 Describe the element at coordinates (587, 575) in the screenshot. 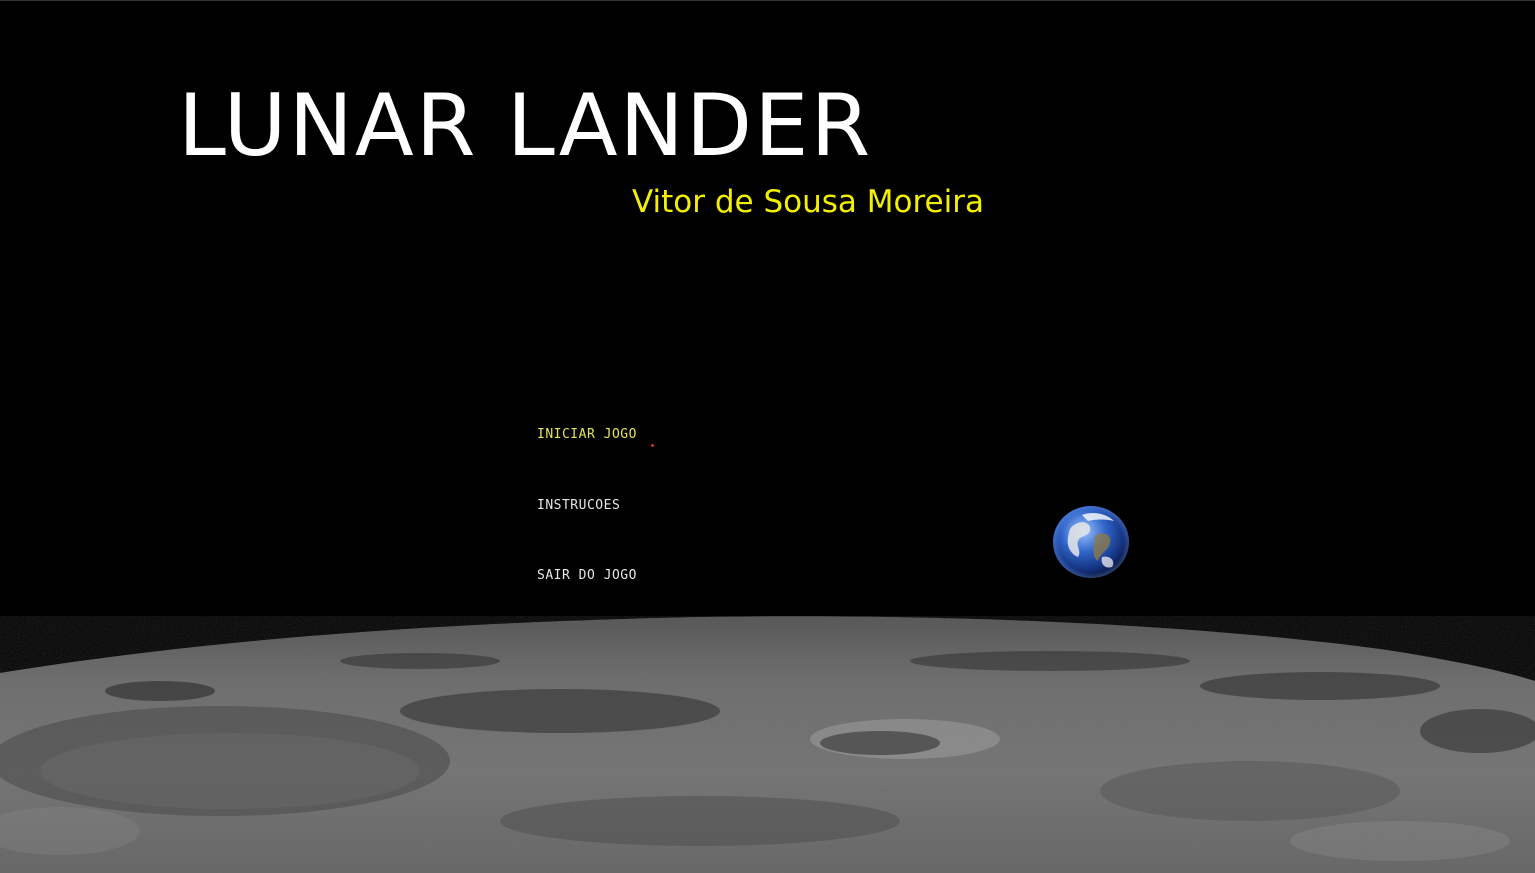

I see `menu-item-exit-game: SAIR DO JOGO` at that location.